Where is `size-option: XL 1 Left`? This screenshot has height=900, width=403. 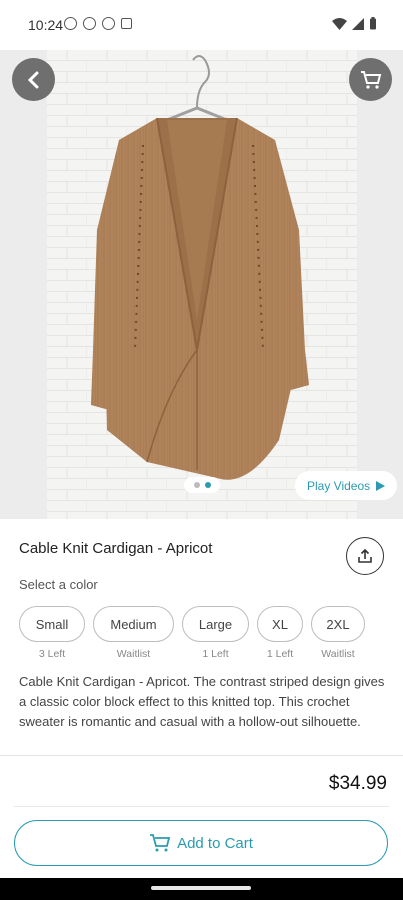 size-option: XL 1 Left is located at coordinates (280, 633).